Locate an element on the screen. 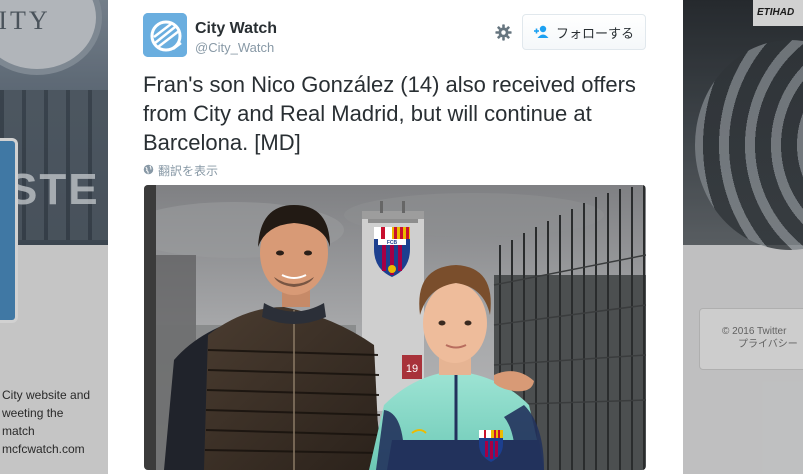 The height and width of the screenshot is (474, 803). city-watch-logo-icon is located at coordinates (165, 35).